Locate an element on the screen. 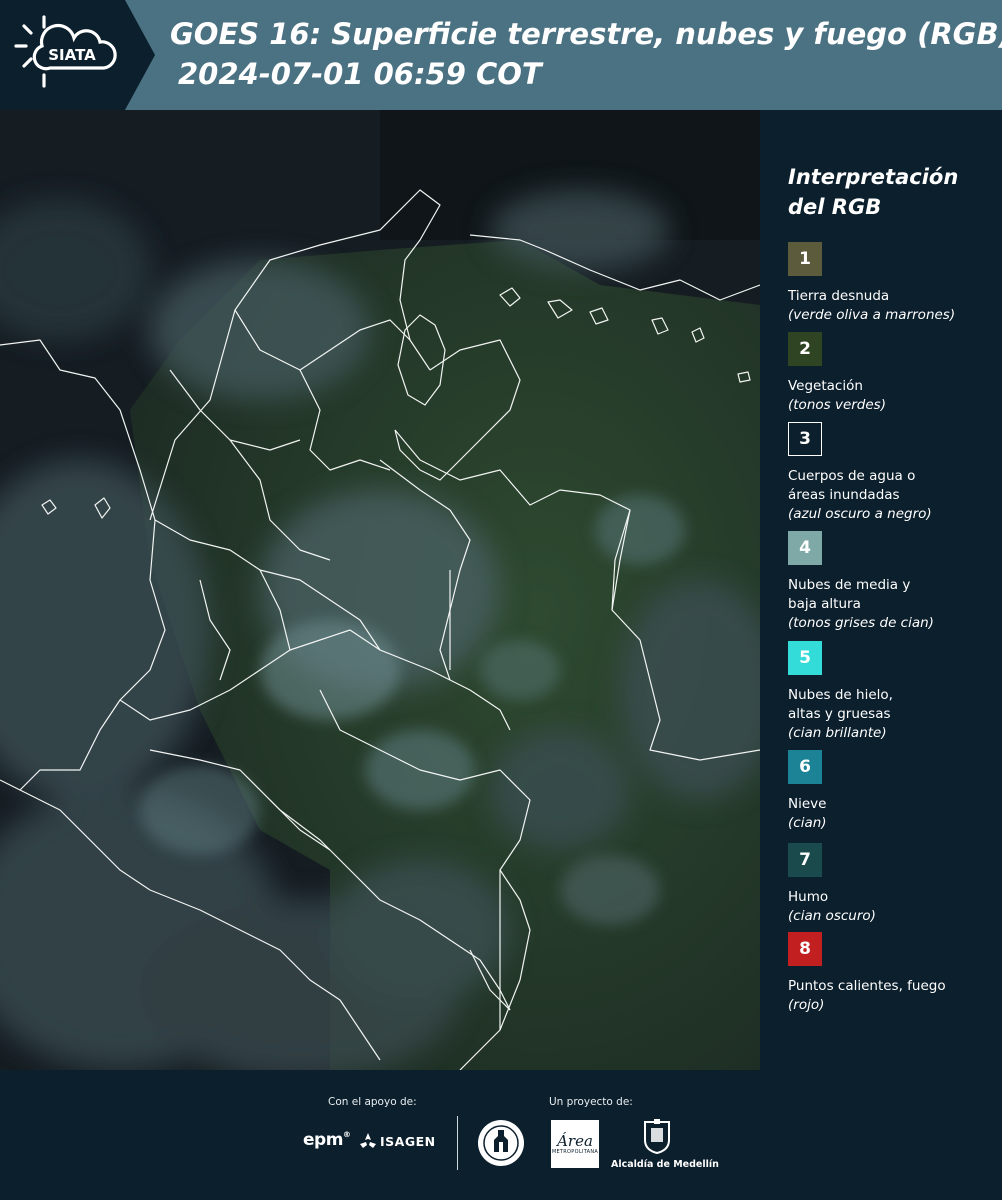 This screenshot has width=1002, height=1200. legend-swatch: 1 is located at coordinates (805, 259).